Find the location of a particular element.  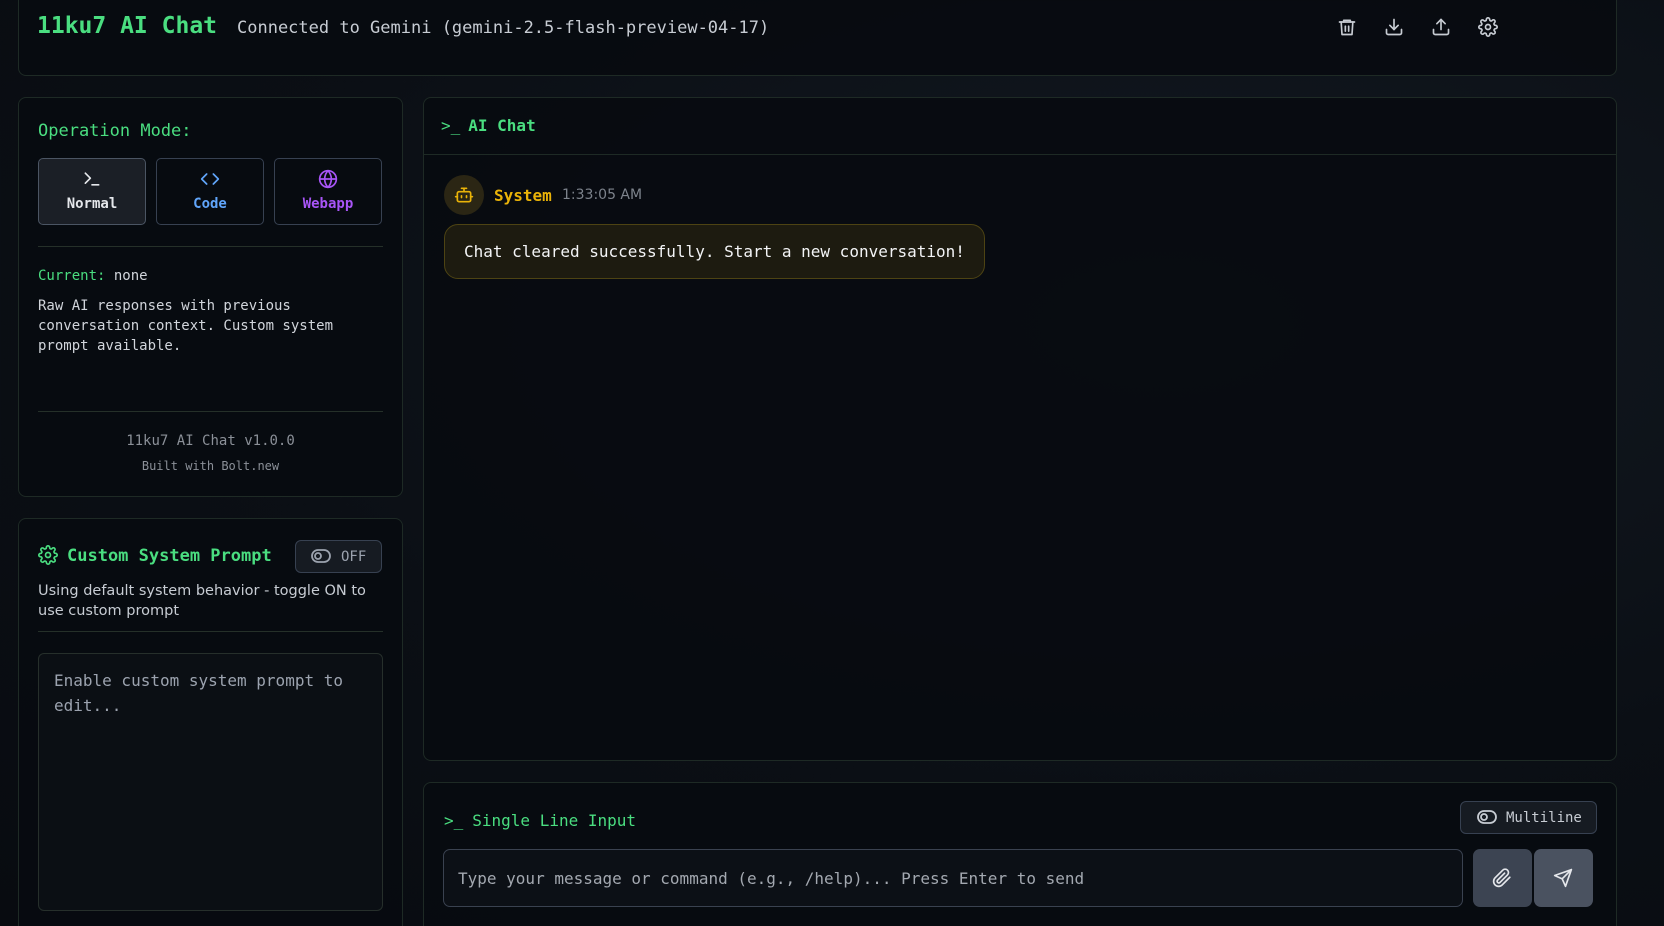

download-icon is located at coordinates (1394, 27).